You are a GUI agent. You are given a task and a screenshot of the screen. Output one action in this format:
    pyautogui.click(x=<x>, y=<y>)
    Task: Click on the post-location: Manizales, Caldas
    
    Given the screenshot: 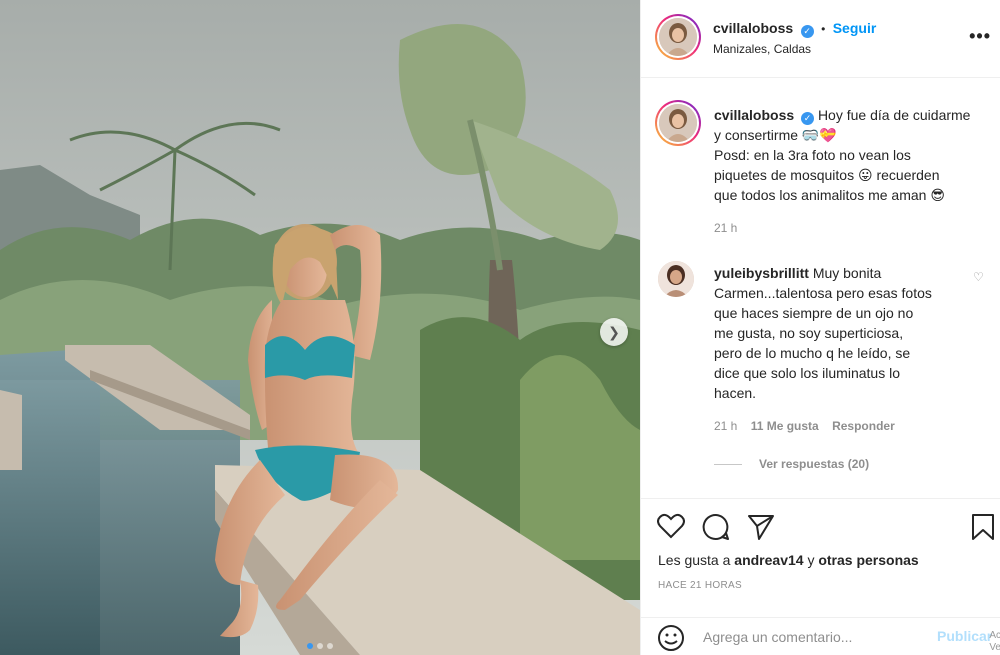 What is the action you would take?
    pyautogui.click(x=762, y=49)
    